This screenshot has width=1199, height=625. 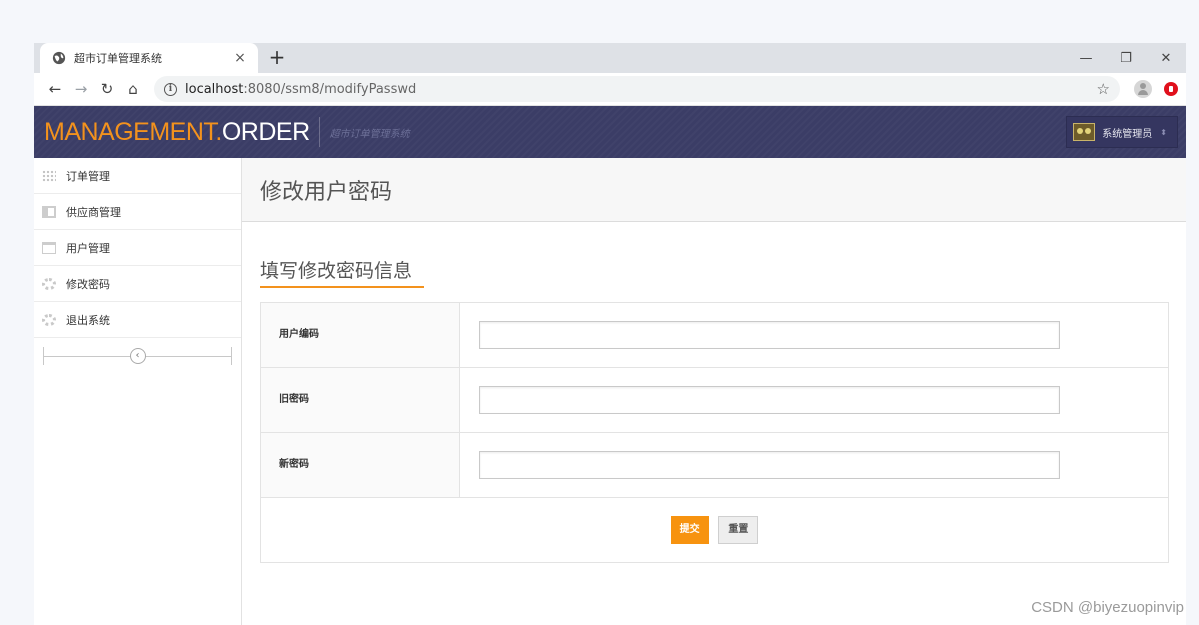 I want to click on sidebar-item-suppliers: 供应商管理, so click(x=137, y=212).